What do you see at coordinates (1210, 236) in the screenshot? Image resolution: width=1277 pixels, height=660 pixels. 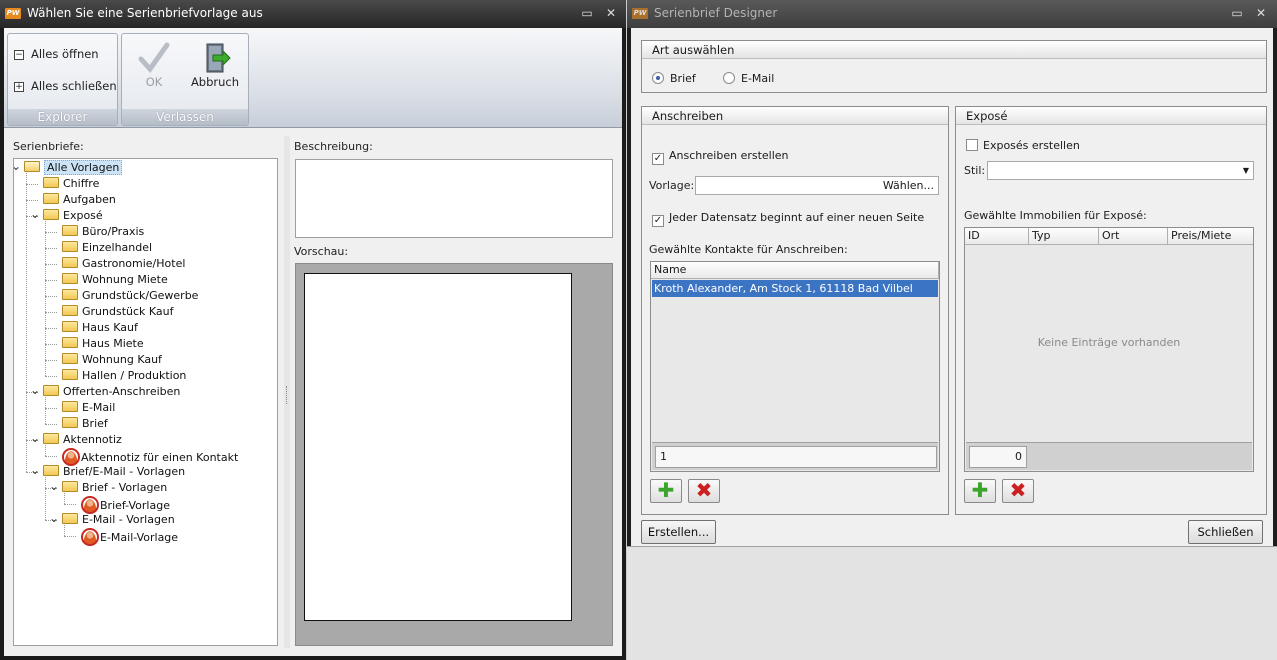 I see `column-price: Preis/Miete` at bounding box center [1210, 236].